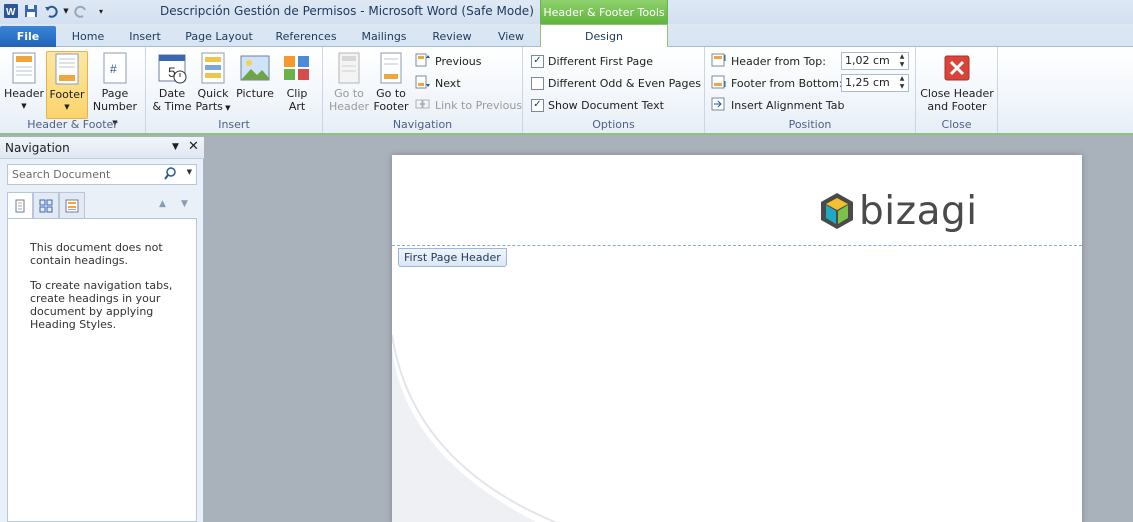 This screenshot has width=1133, height=522. What do you see at coordinates (438, 83) in the screenshot?
I see `next-button: Next` at bounding box center [438, 83].